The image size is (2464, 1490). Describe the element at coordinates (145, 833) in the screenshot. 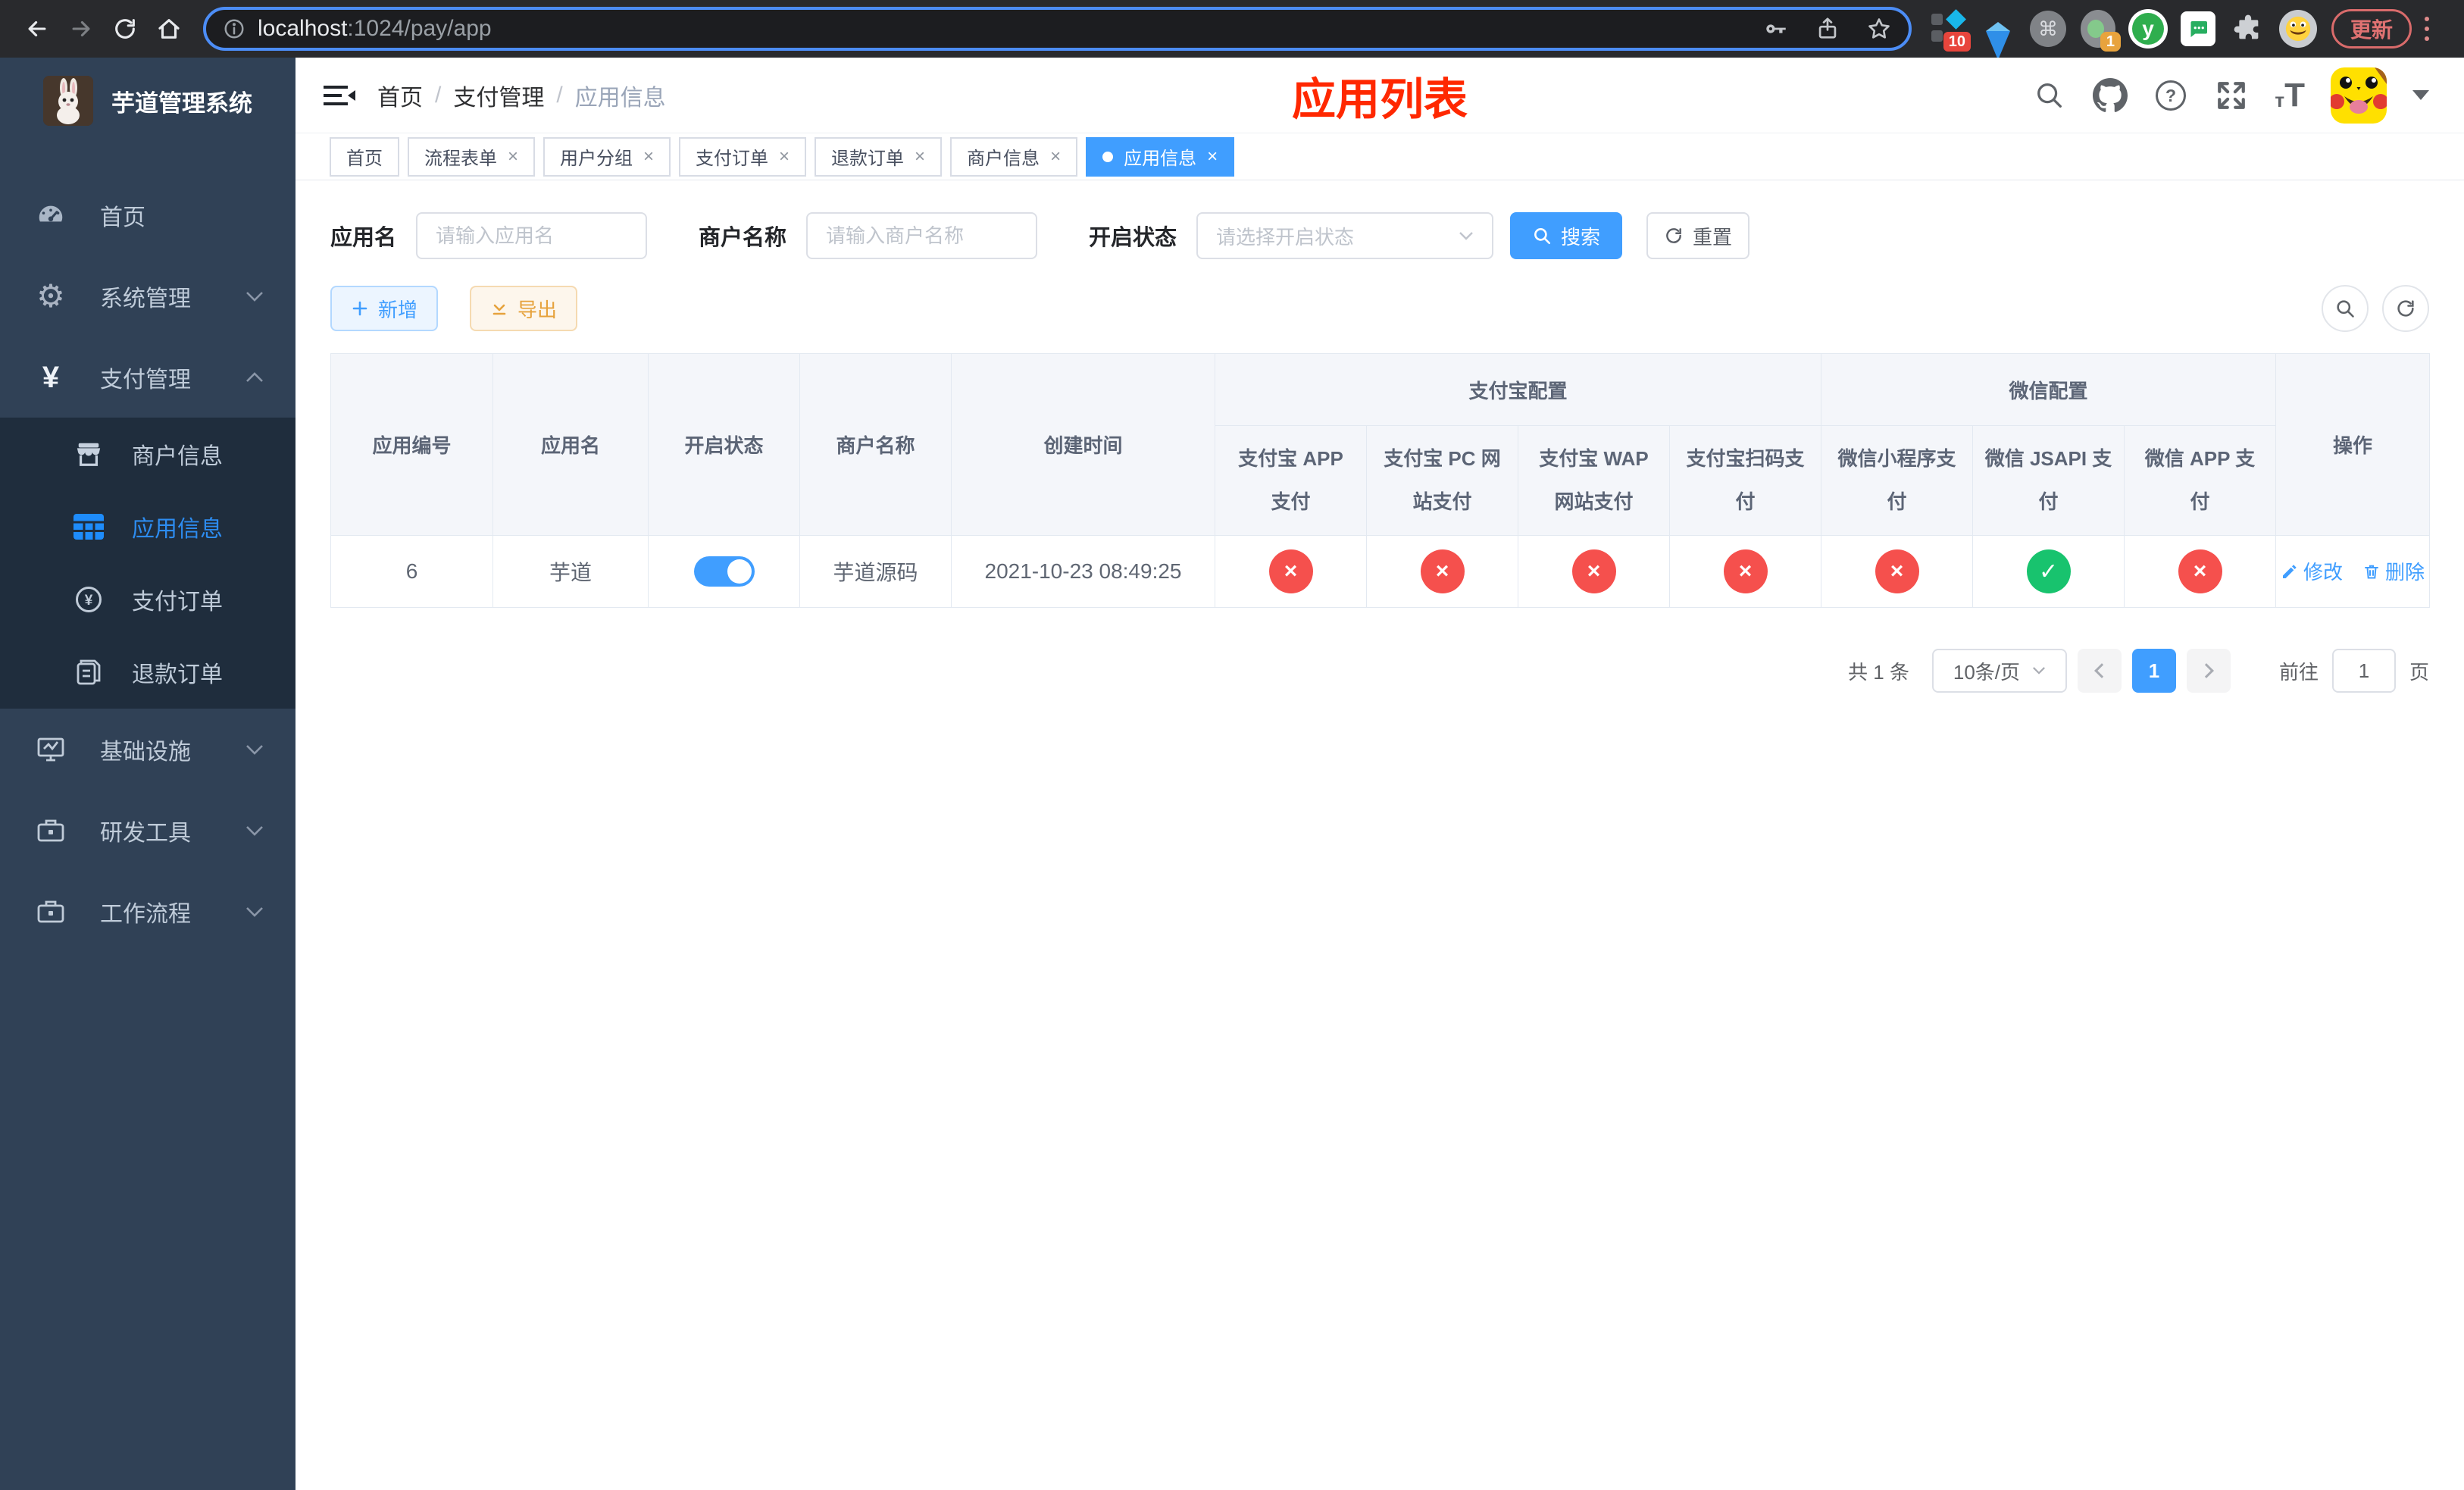

I see `sidebar-item-label: 研发工具` at that location.